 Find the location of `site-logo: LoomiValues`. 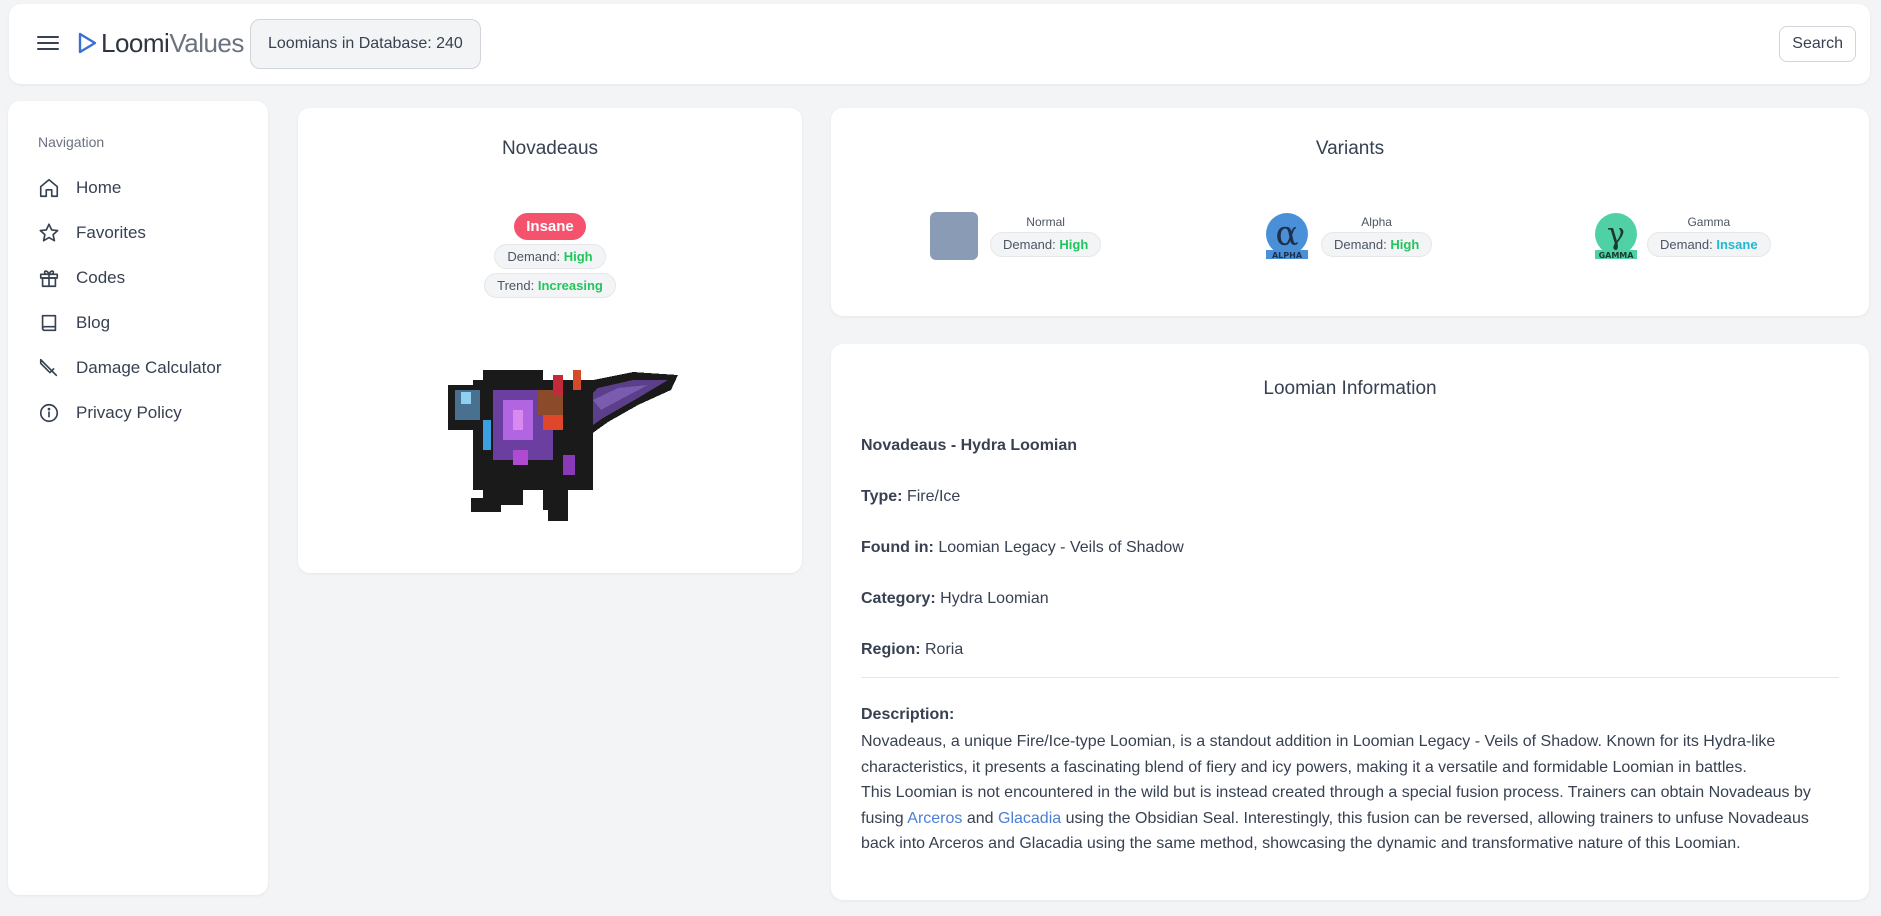

site-logo: LoomiValues is located at coordinates (159, 43).